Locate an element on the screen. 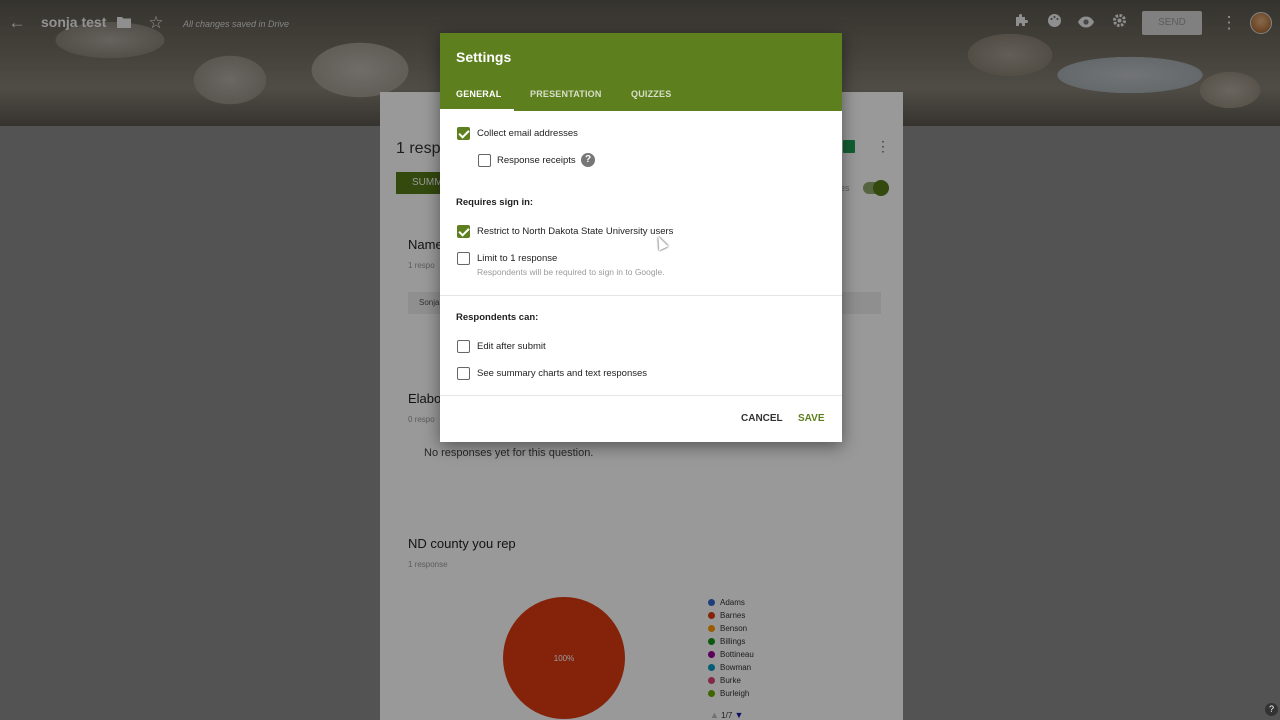 This screenshot has width=1280, height=720. collect-email-checkbox is located at coordinates (463, 133).